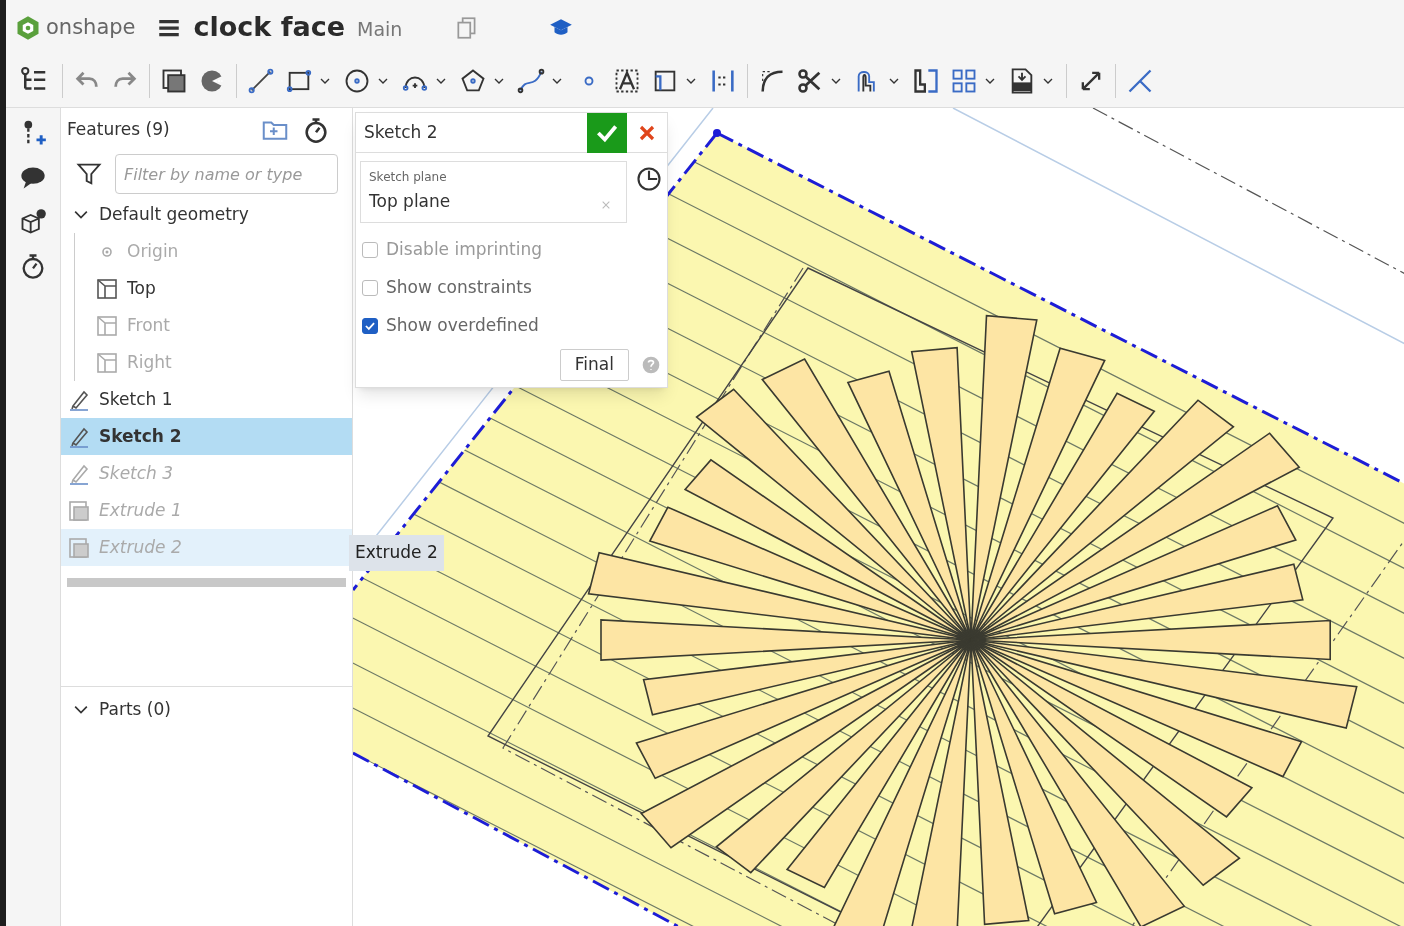 The image size is (1404, 926). I want to click on checkbox-label: Show overdefined, so click(462, 326).